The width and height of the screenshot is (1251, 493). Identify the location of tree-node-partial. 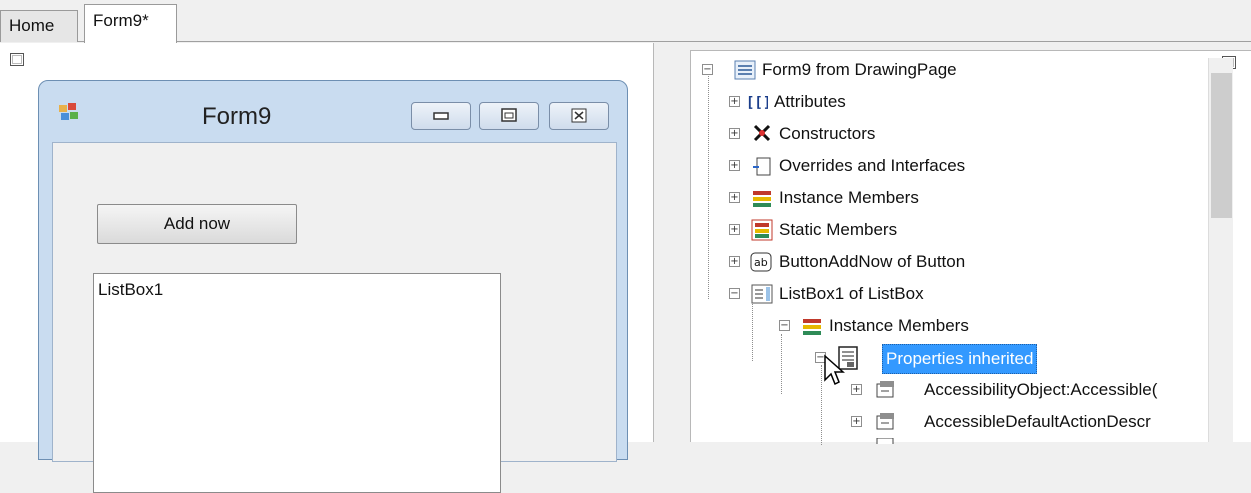
(1051, 441).